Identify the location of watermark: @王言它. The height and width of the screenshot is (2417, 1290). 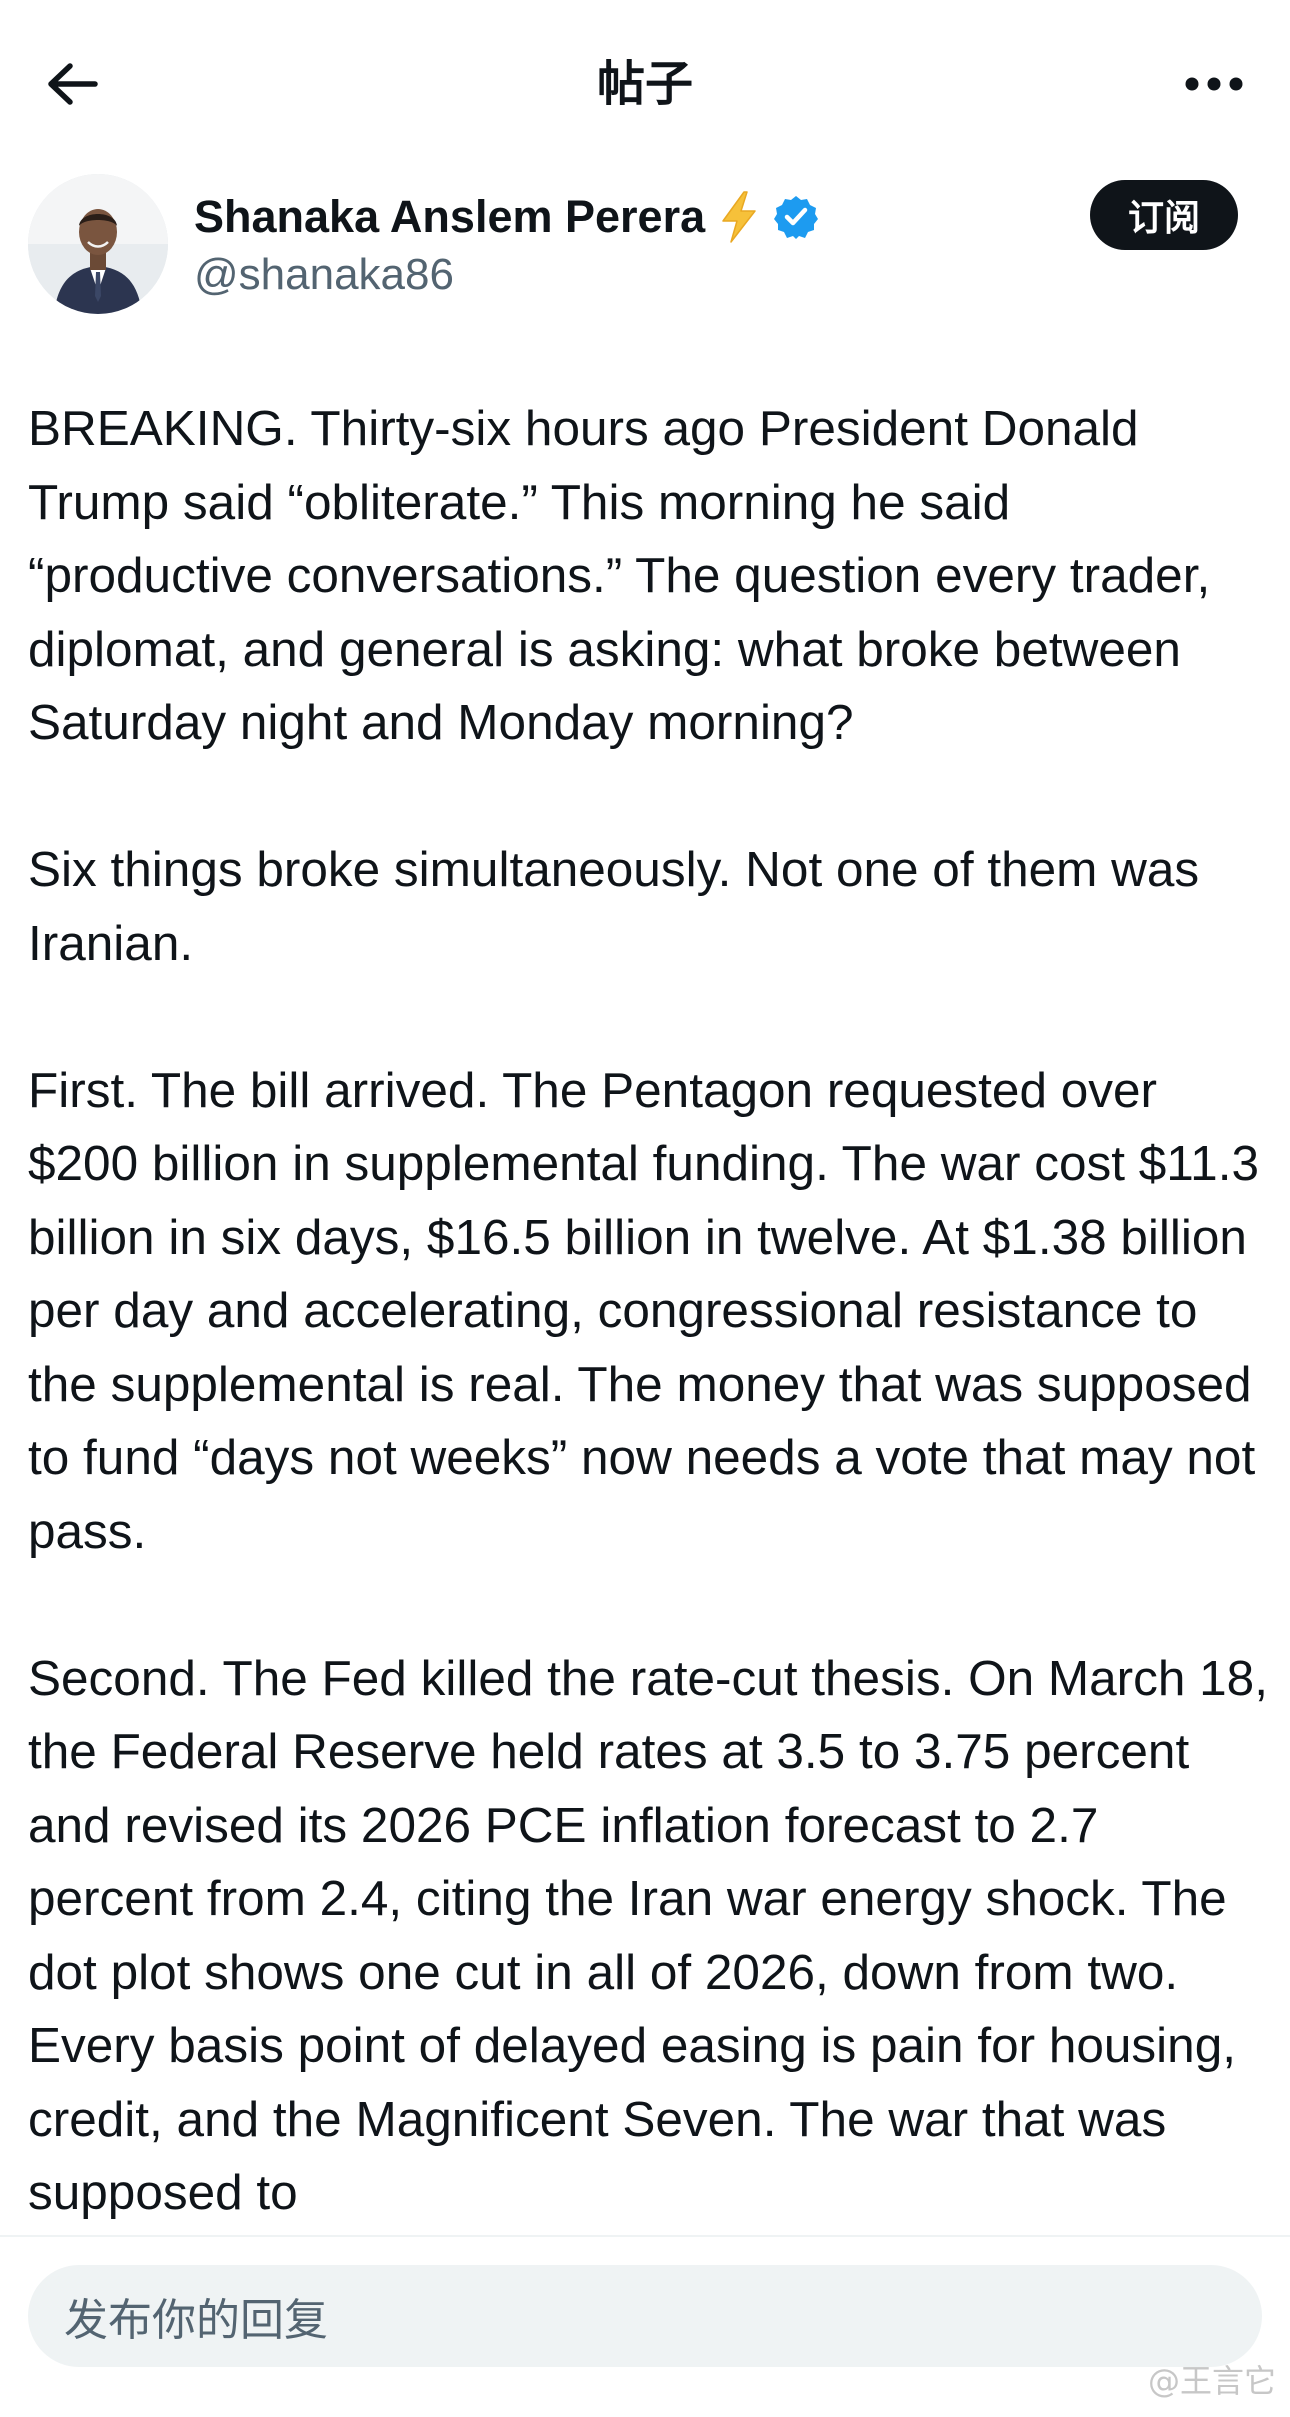
(1211, 2381).